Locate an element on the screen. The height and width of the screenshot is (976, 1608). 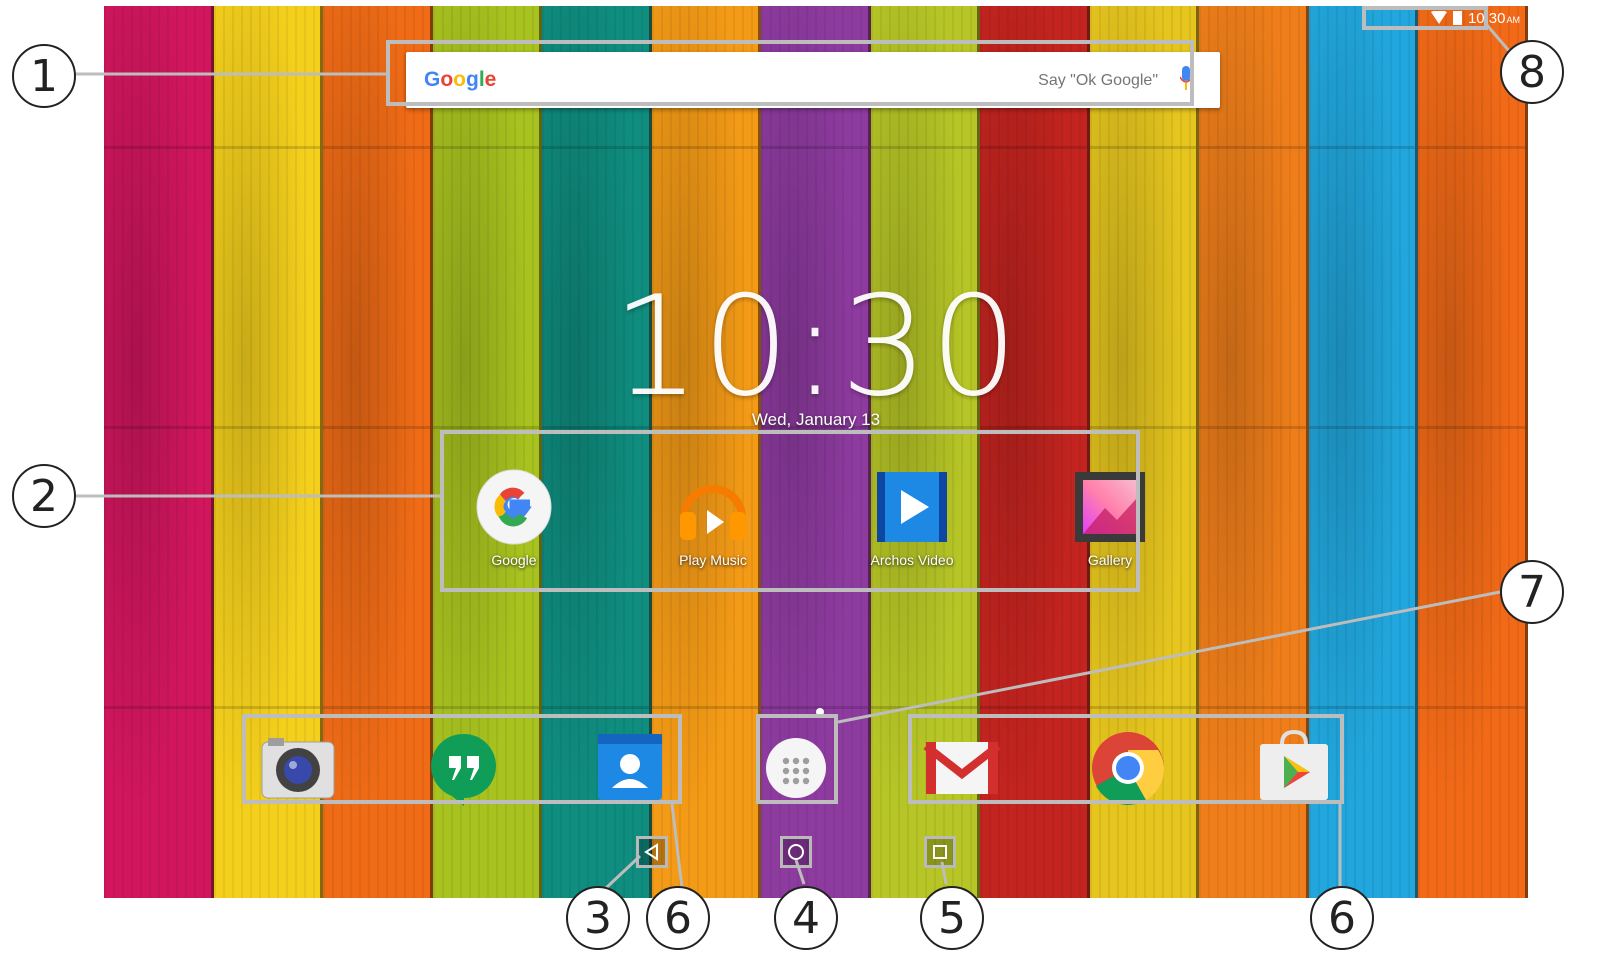
callout-3: 3 is located at coordinates (598, 918).